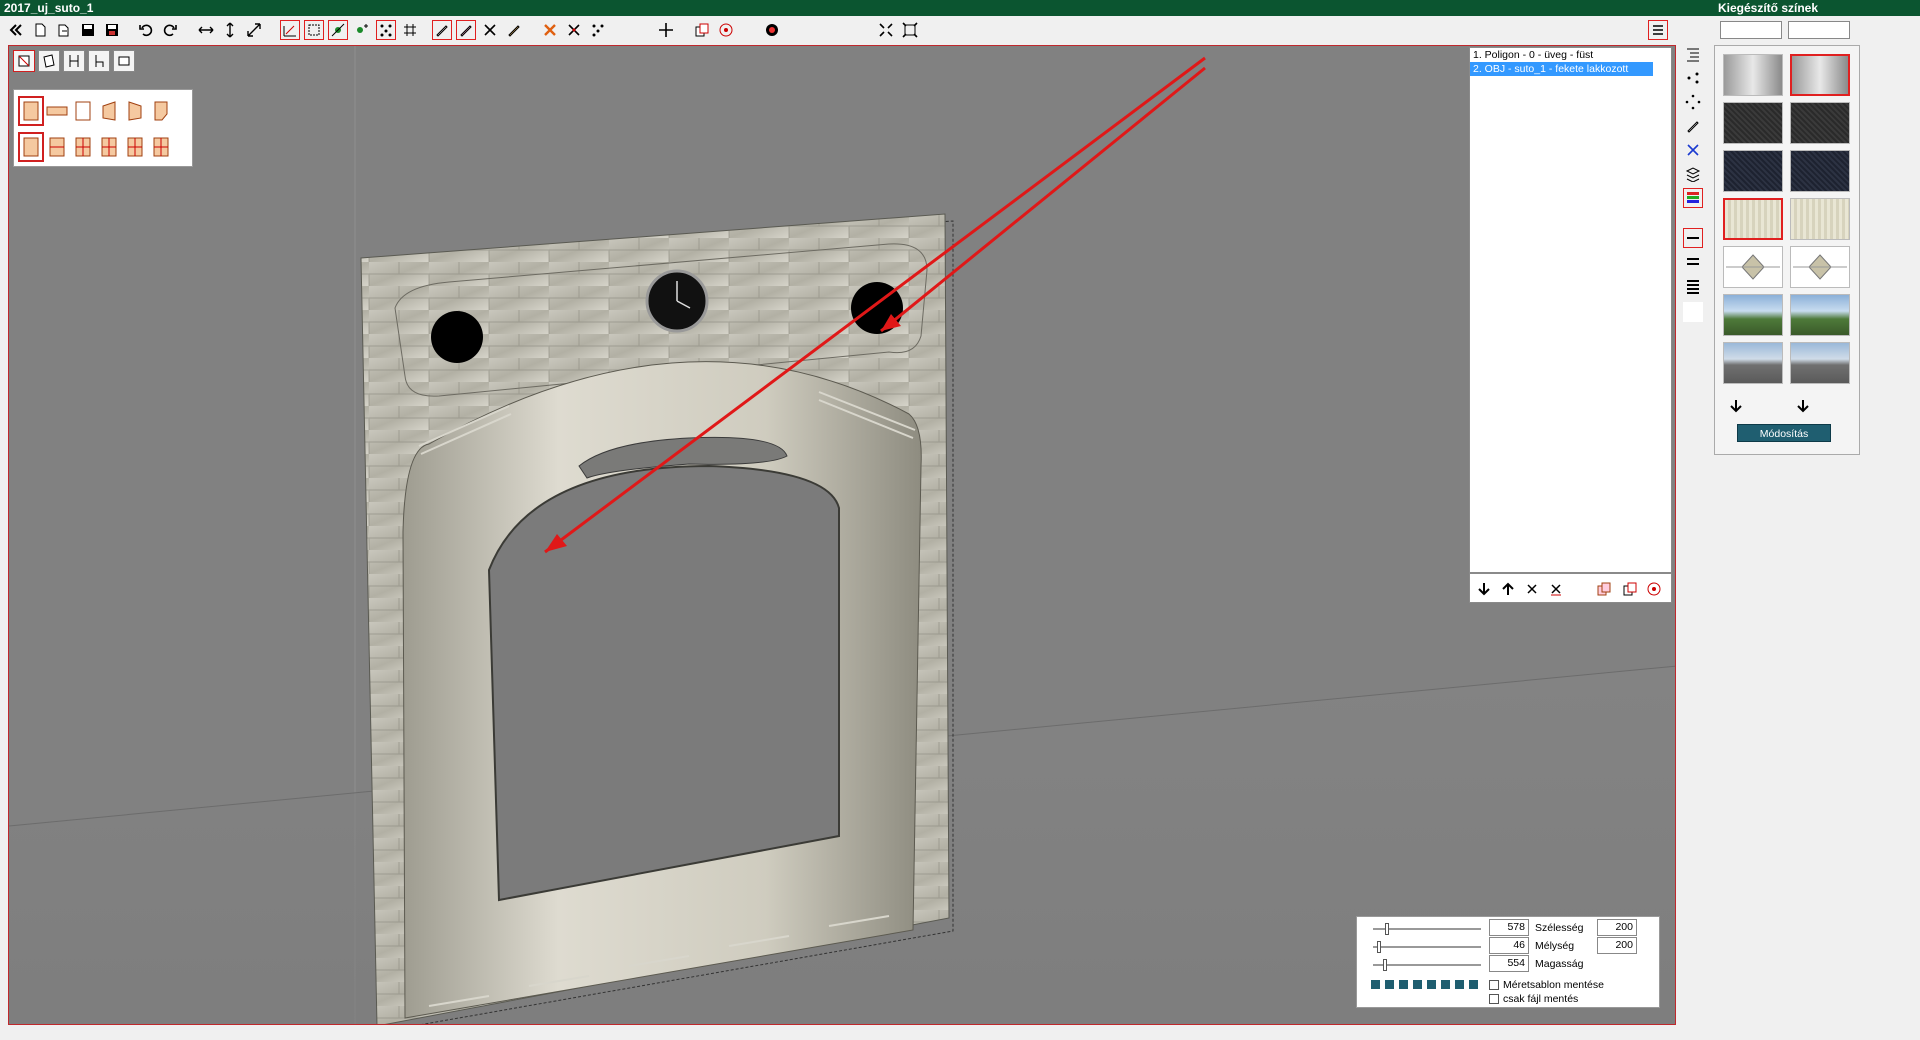  What do you see at coordinates (314, 30) in the screenshot?
I see `select-frame-icon` at bounding box center [314, 30].